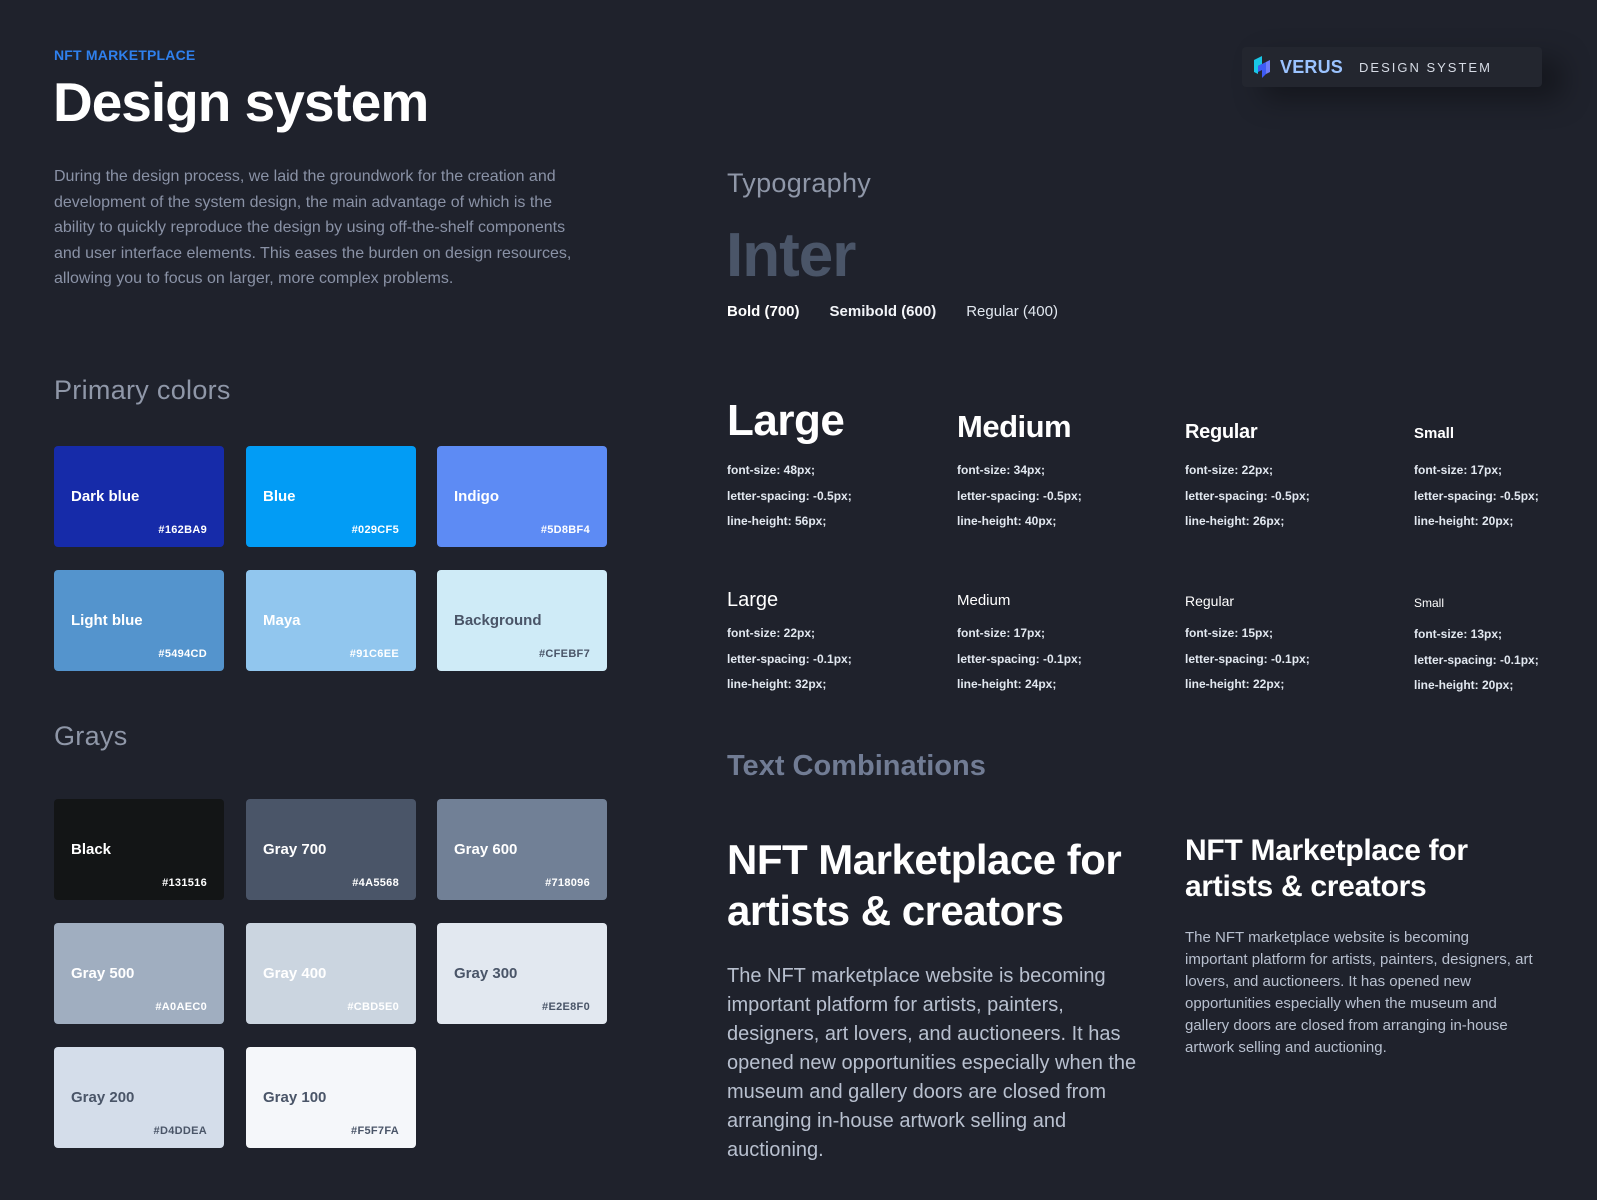  What do you see at coordinates (522, 849) in the screenshot?
I see `color-swatch: Gray 600 #718096` at bounding box center [522, 849].